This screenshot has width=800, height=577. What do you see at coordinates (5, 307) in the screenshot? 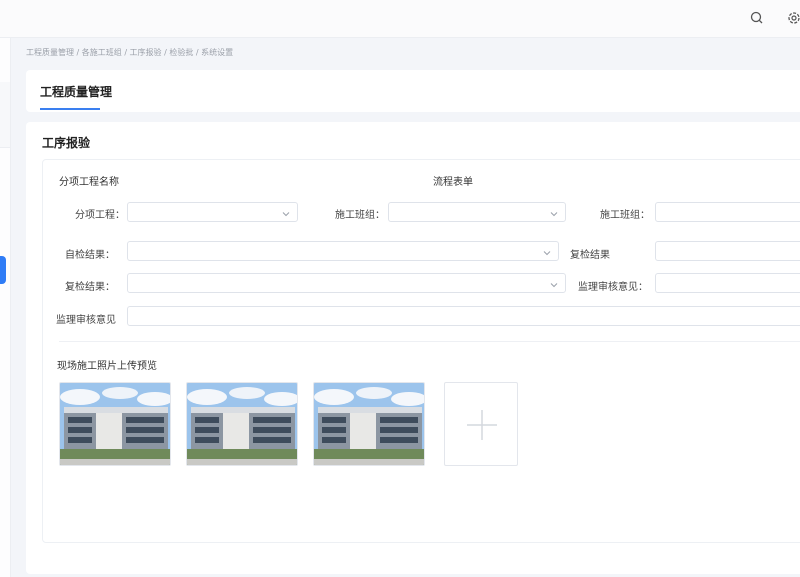
I see `left-sidebar` at bounding box center [5, 307].